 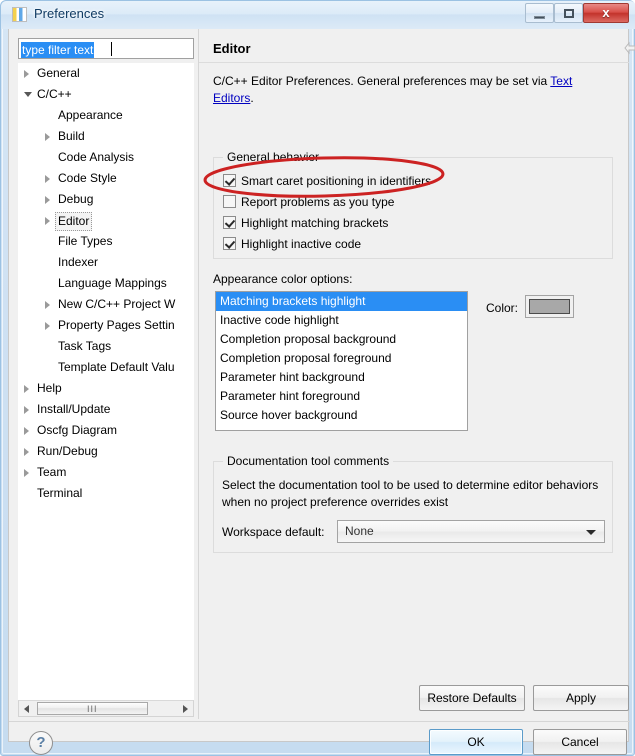 What do you see at coordinates (341, 377) in the screenshot?
I see `color-option-item: Parameter hint background` at bounding box center [341, 377].